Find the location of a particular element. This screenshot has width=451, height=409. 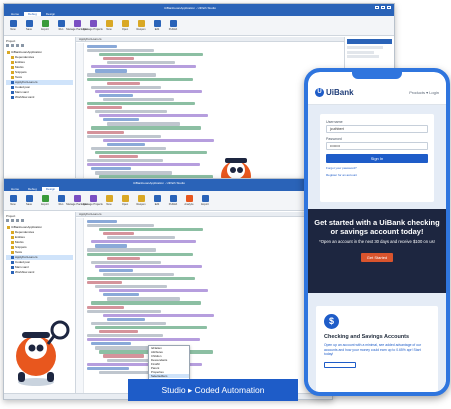

forgot-password-link: Forgot your password? is located at coordinates (377, 168).